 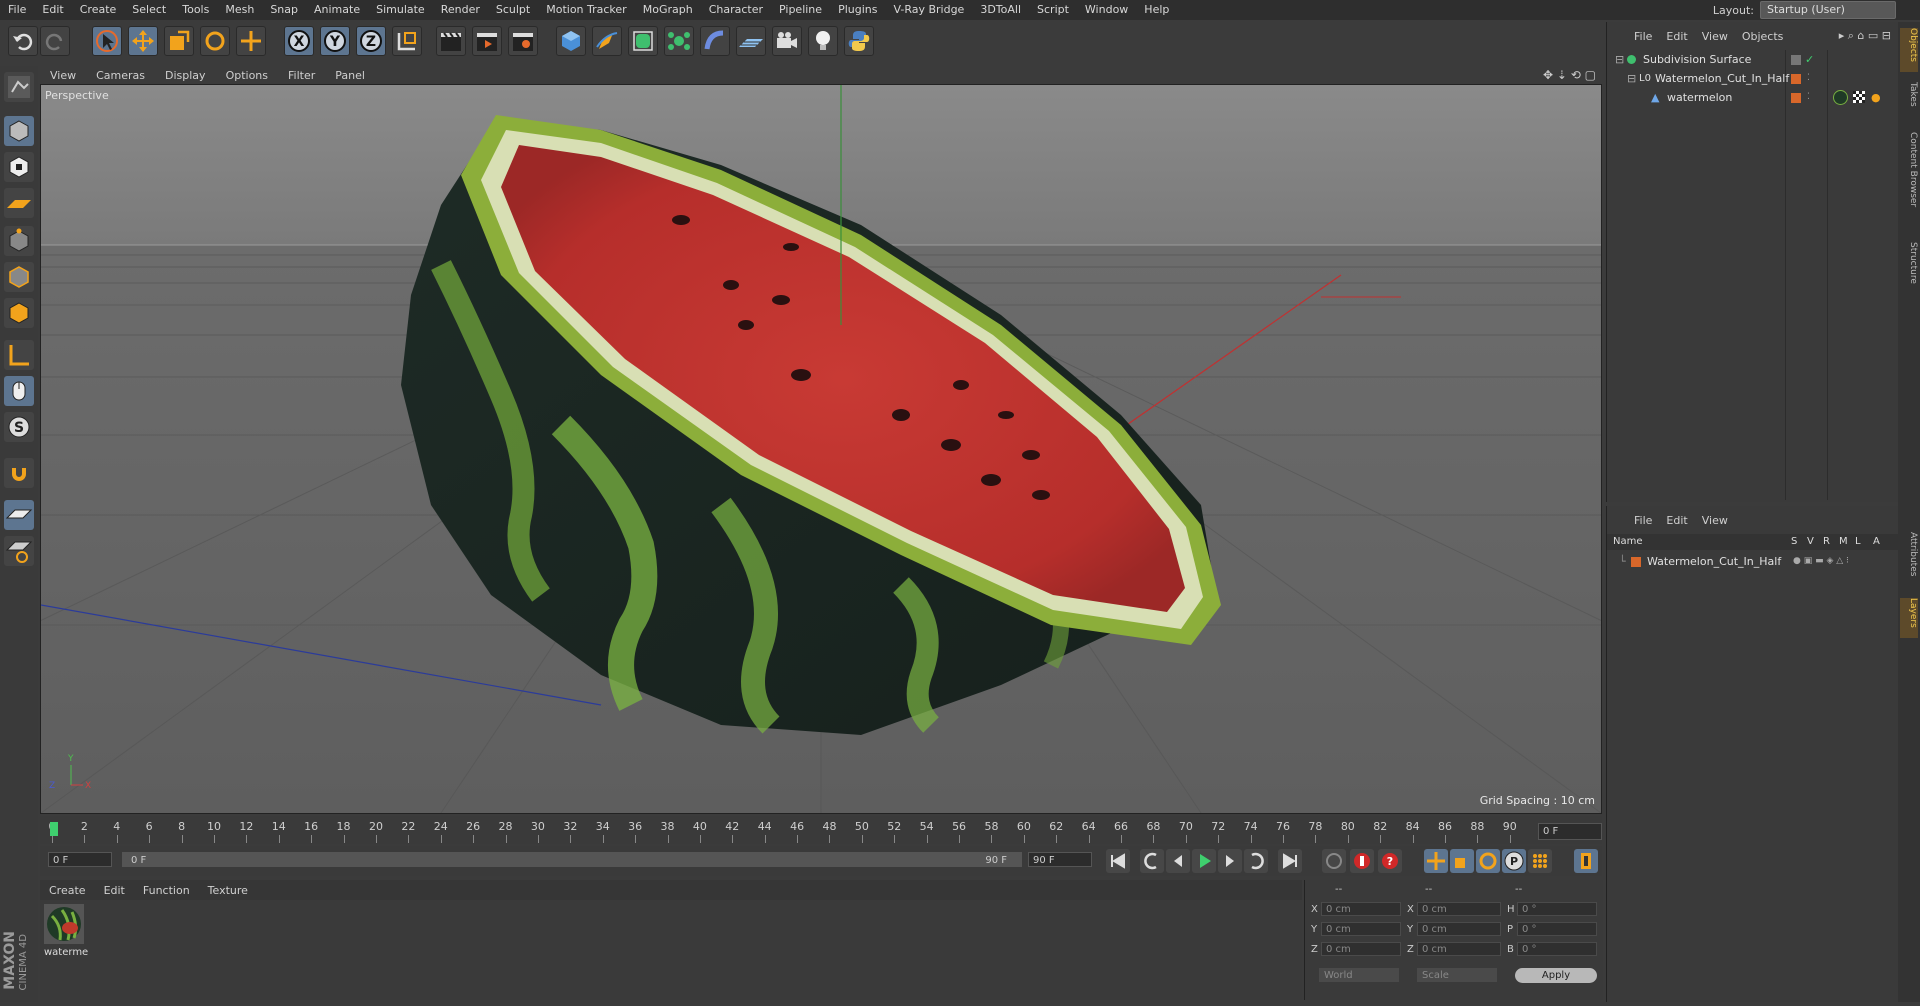 I want to click on collapse-toggle: ⊟, so click(x=1631, y=78).